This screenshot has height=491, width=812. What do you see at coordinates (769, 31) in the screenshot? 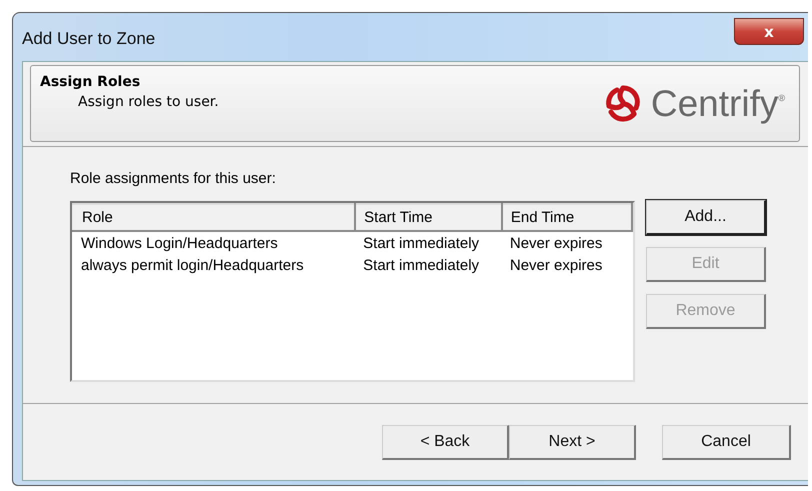
I see `close-button: x` at bounding box center [769, 31].